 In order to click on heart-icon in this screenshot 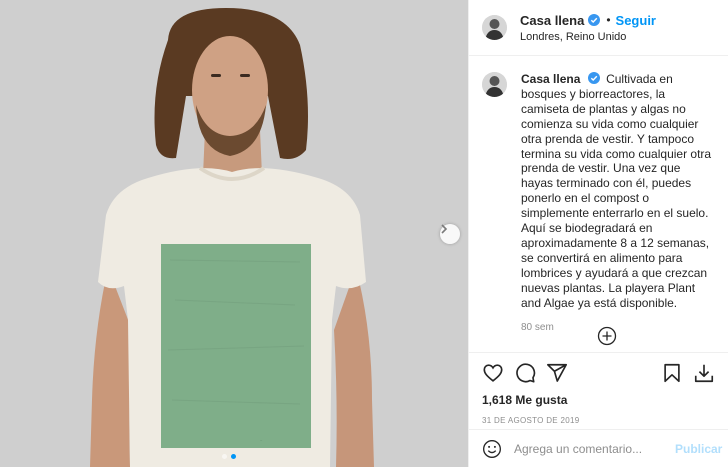, I will do `click(493, 373)`.